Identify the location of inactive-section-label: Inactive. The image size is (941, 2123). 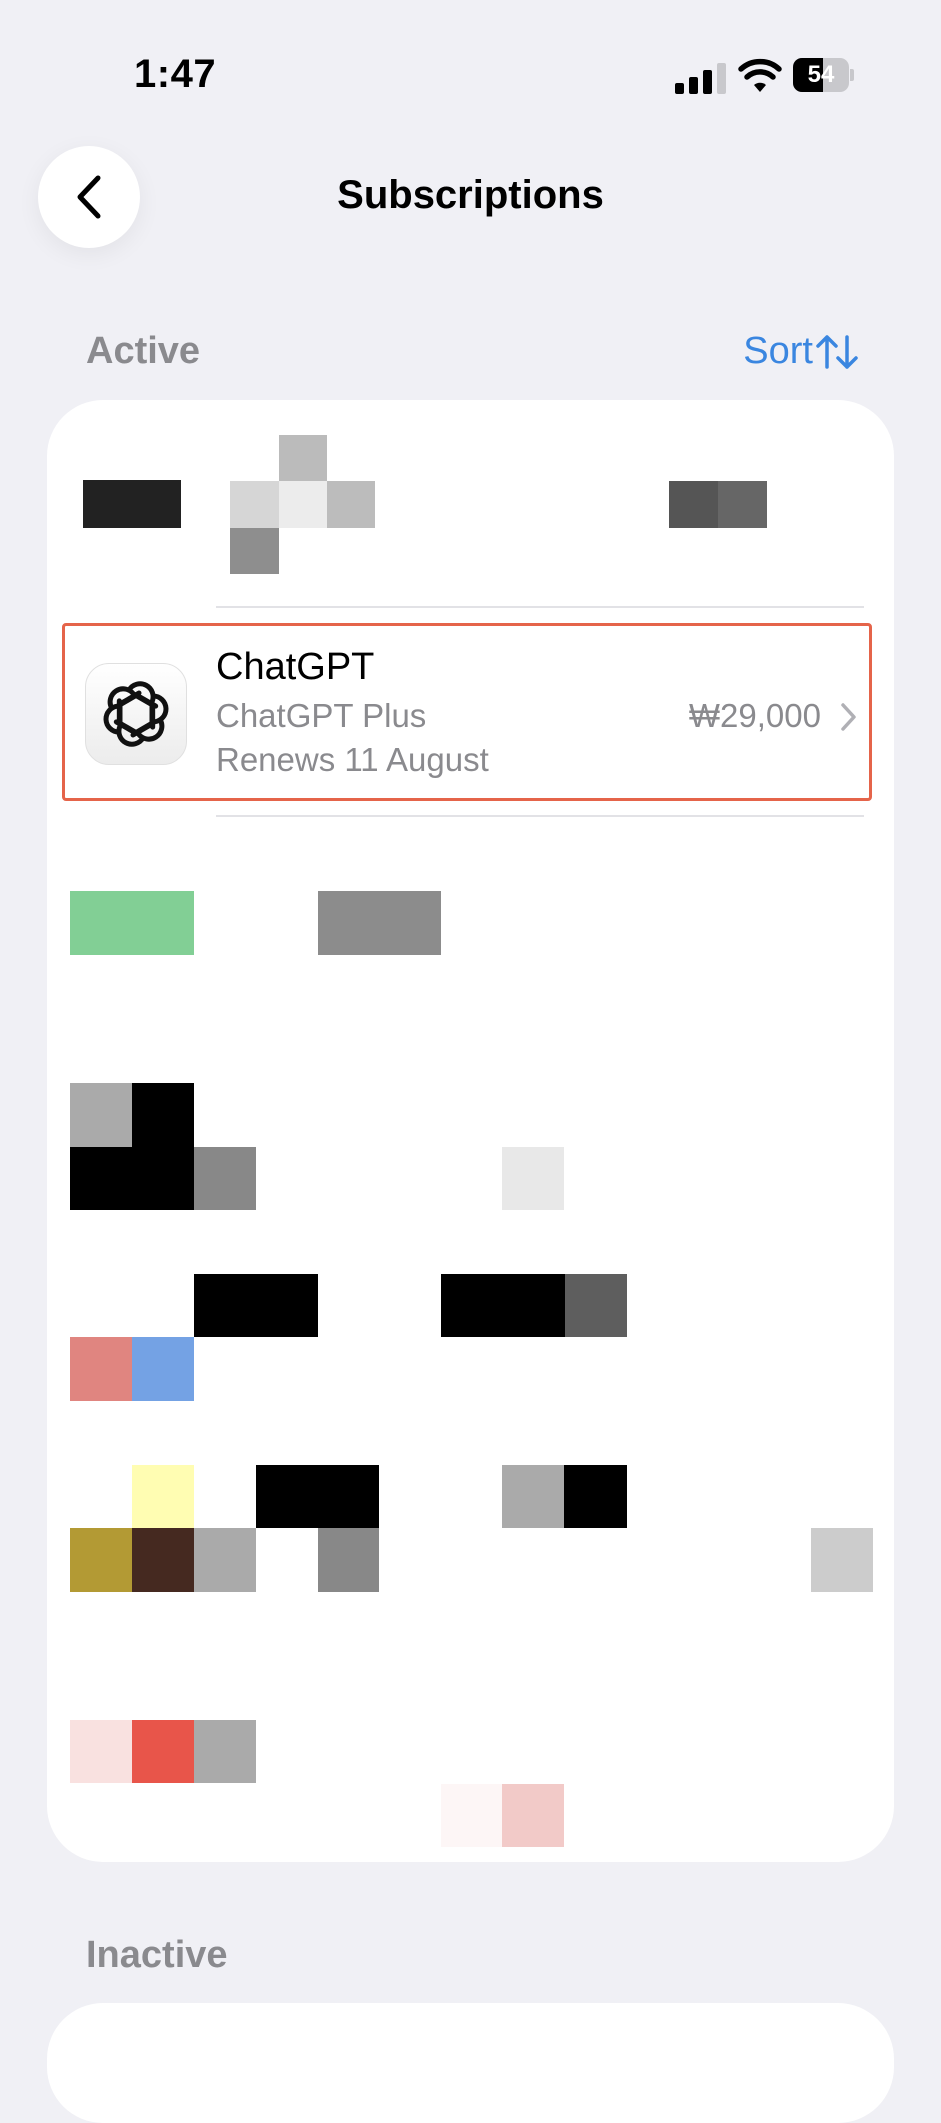
(157, 1955).